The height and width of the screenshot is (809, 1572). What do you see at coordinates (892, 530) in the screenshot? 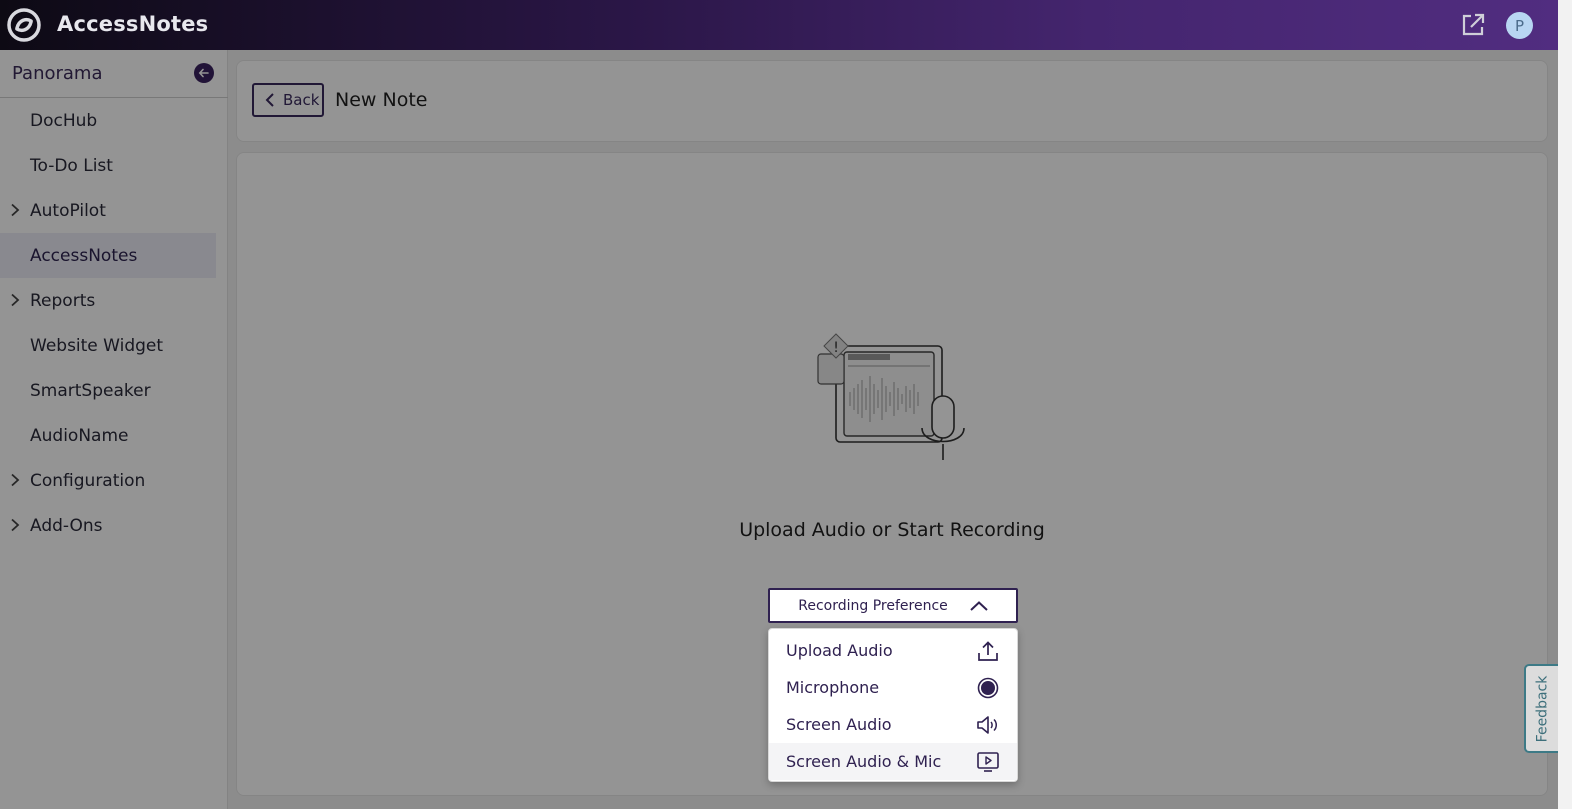
I see `upload-prompt: Upload Audio or Start Recording` at bounding box center [892, 530].